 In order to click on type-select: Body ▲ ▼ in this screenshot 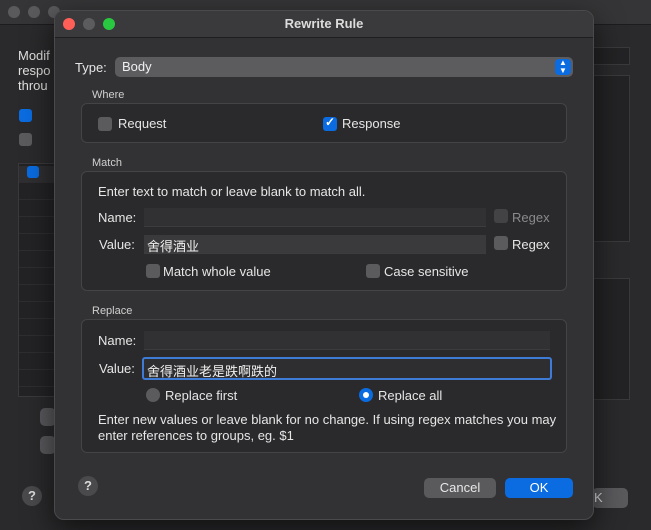, I will do `click(344, 67)`.